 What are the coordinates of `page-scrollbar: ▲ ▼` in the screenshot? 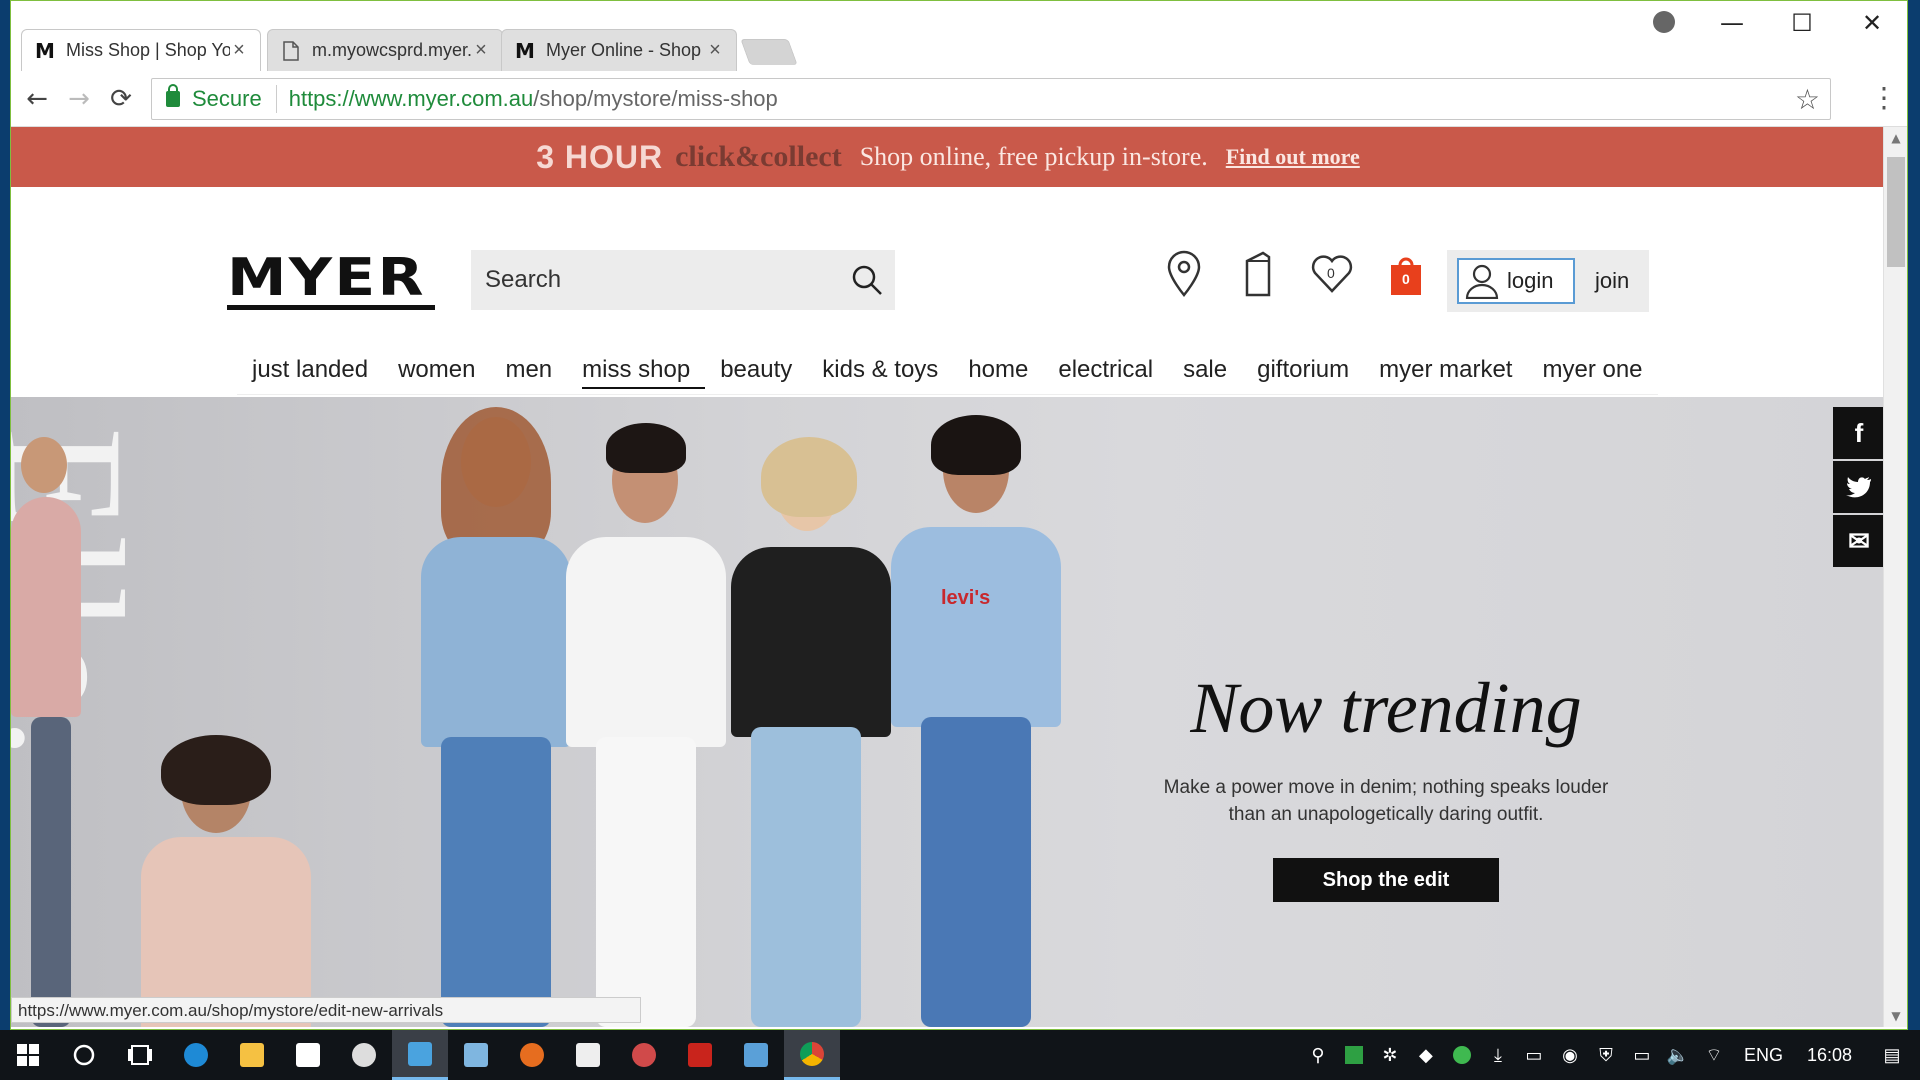 It's located at (1895, 577).